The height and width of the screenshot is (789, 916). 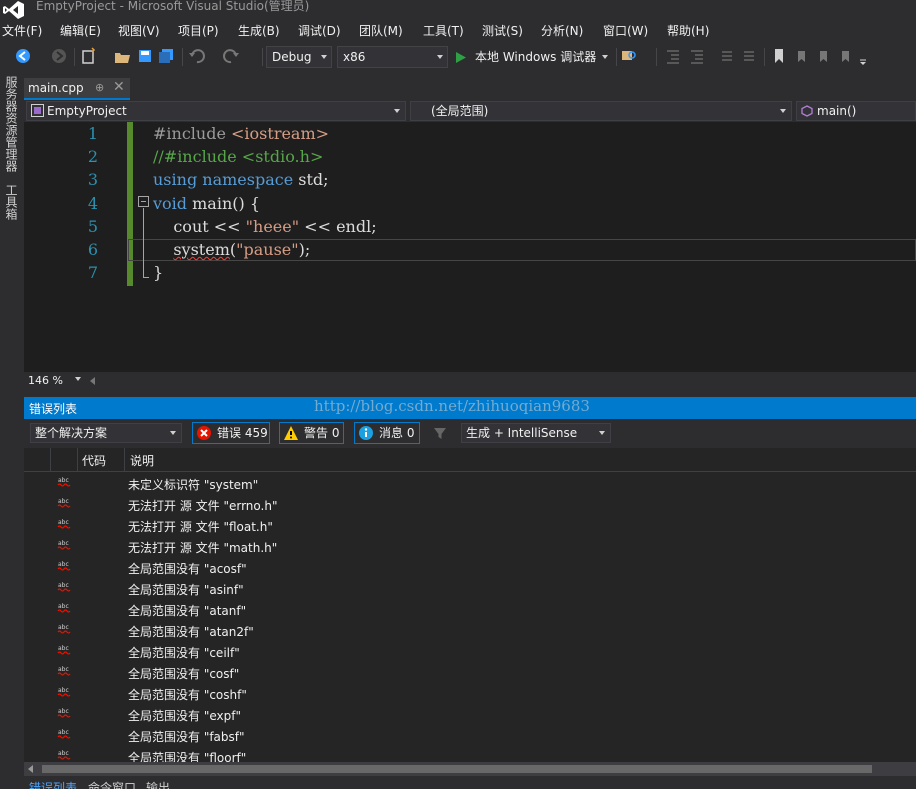 I want to click on comment-out-icon, so click(x=727, y=56).